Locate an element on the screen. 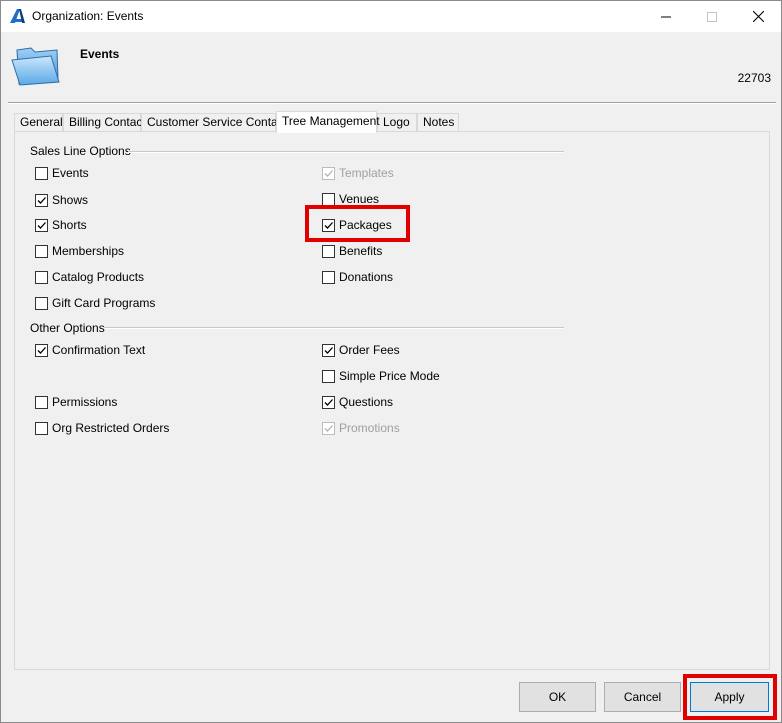 This screenshot has width=782, height=723. checkbox-label: Venues is located at coordinates (359, 199).